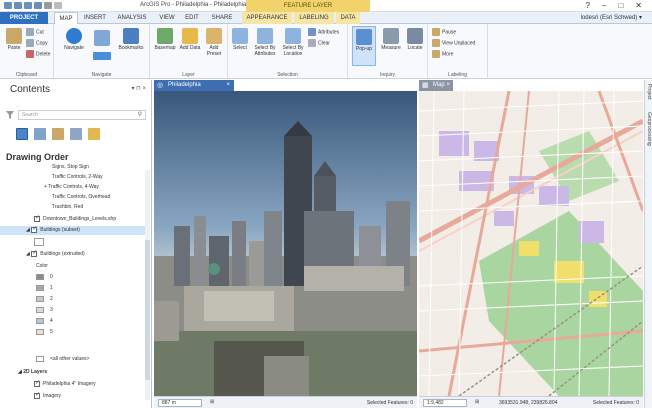  I want to click on list-by-data-source-icon, so click(40, 134).